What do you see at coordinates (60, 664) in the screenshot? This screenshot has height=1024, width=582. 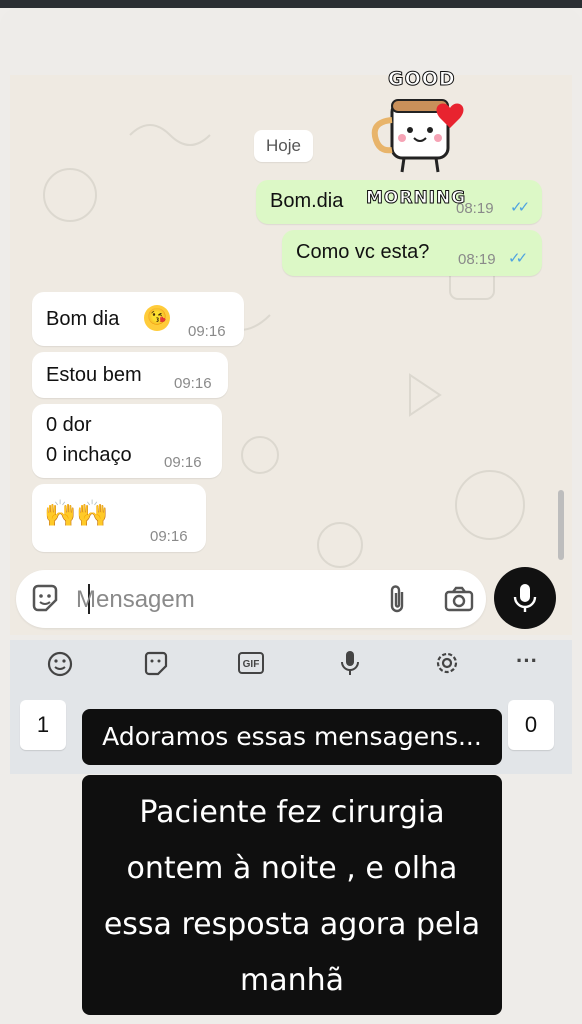 I see `emoji-icon` at bounding box center [60, 664].